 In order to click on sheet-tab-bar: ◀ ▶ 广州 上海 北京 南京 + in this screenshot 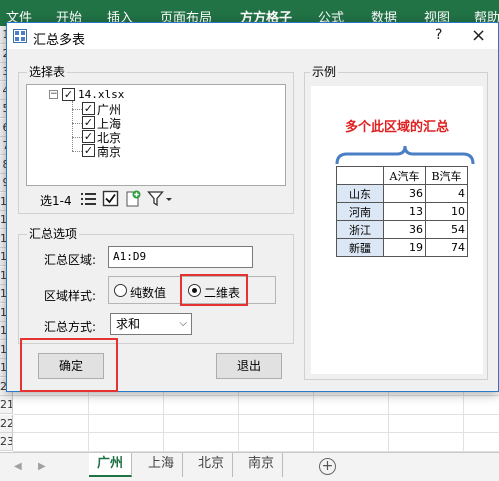, I will do `click(249, 466)`.